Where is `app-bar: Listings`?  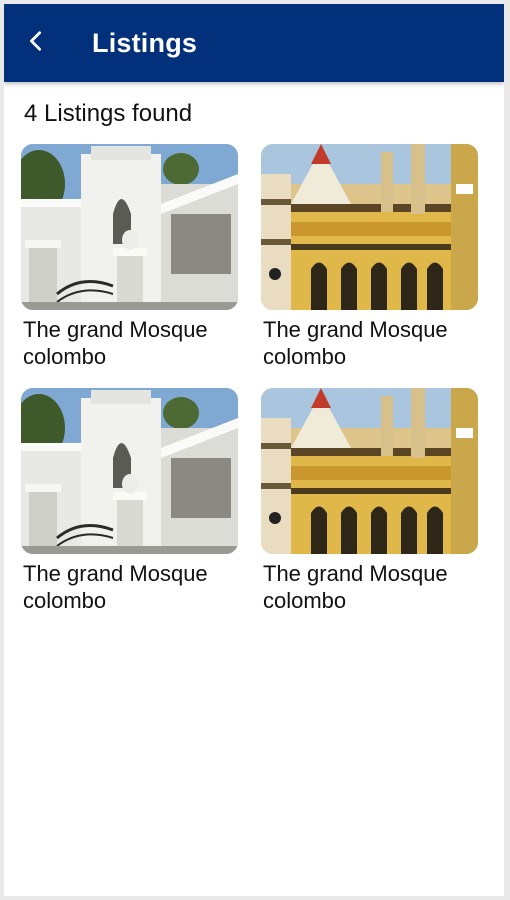
app-bar: Listings is located at coordinates (254, 43).